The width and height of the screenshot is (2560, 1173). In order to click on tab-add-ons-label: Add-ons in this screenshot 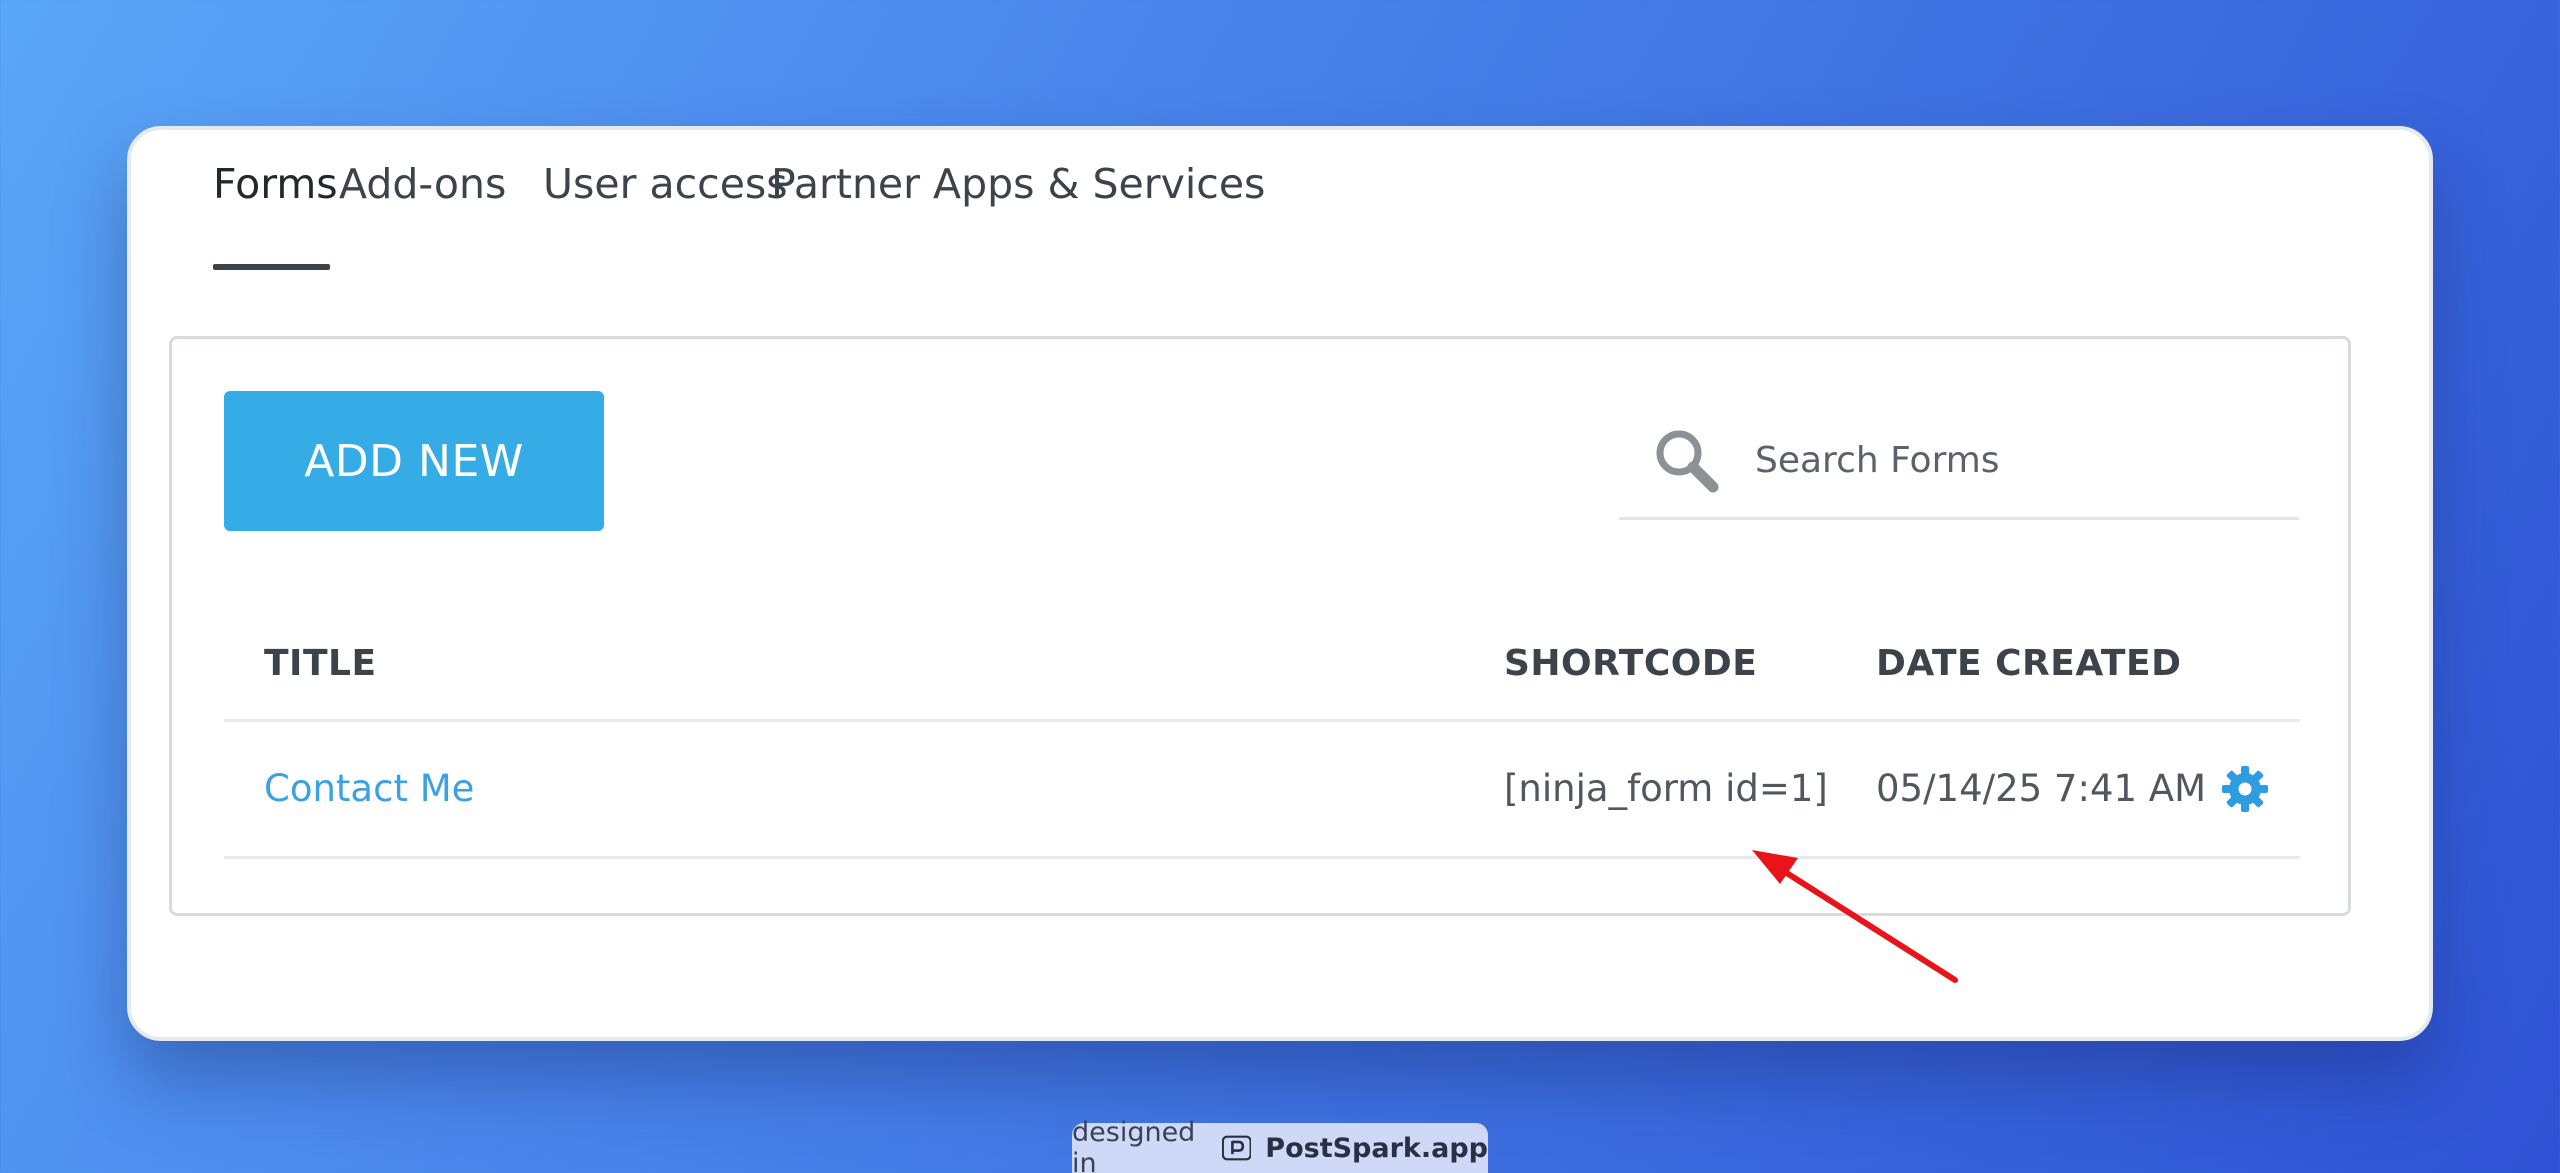, I will do `click(423, 184)`.